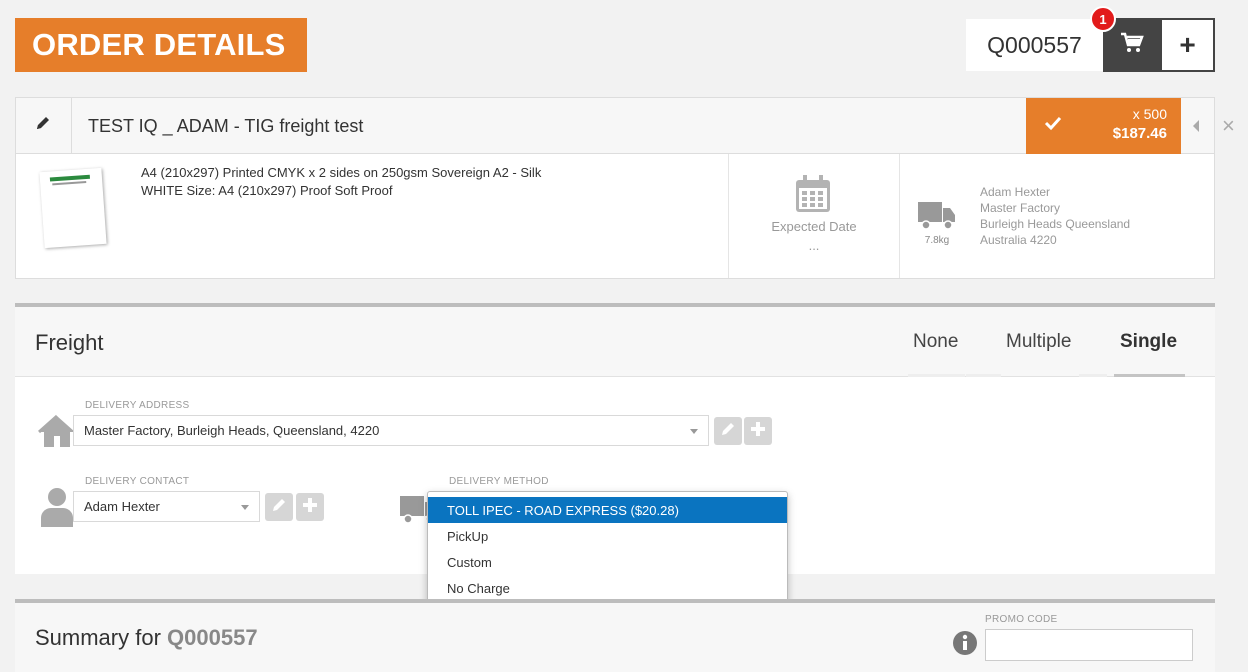 Image resolution: width=1248 pixels, height=672 pixels. I want to click on address-line: Master Factory, so click(1020, 208).